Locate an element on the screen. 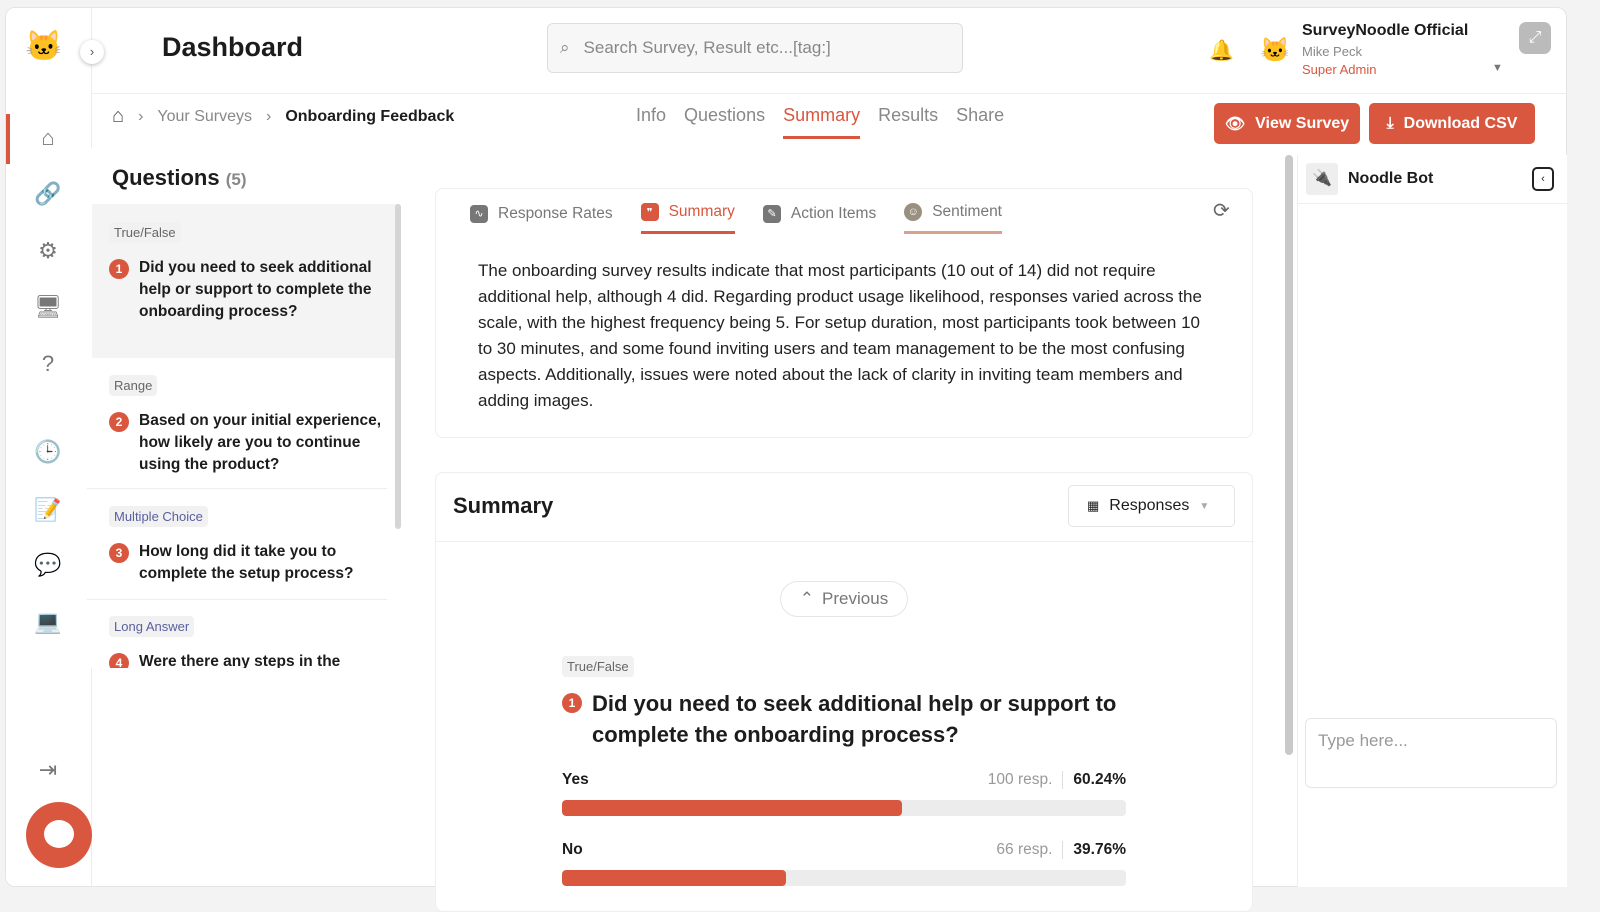 The image size is (1600, 912). tab-summary: Summary is located at coordinates (822, 122).